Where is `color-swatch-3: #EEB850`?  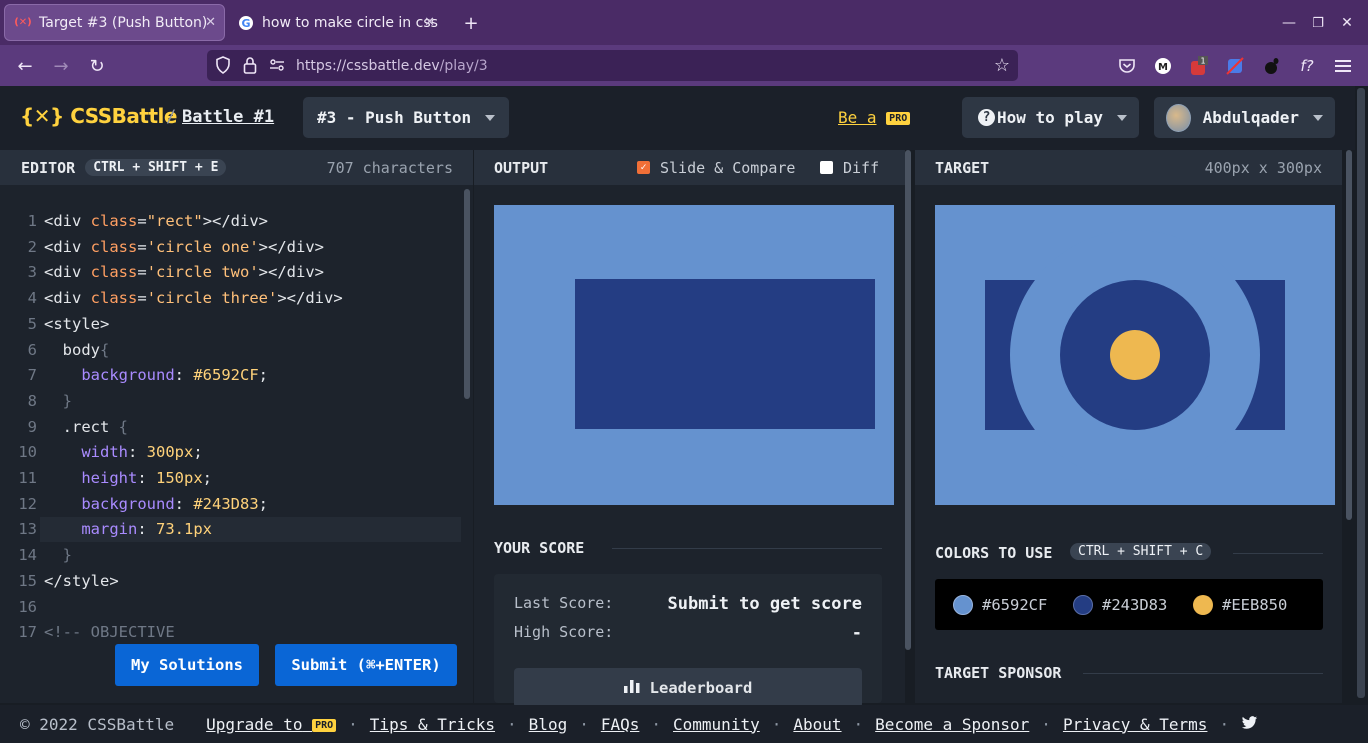
color-swatch-3: #EEB850 is located at coordinates (1240, 605).